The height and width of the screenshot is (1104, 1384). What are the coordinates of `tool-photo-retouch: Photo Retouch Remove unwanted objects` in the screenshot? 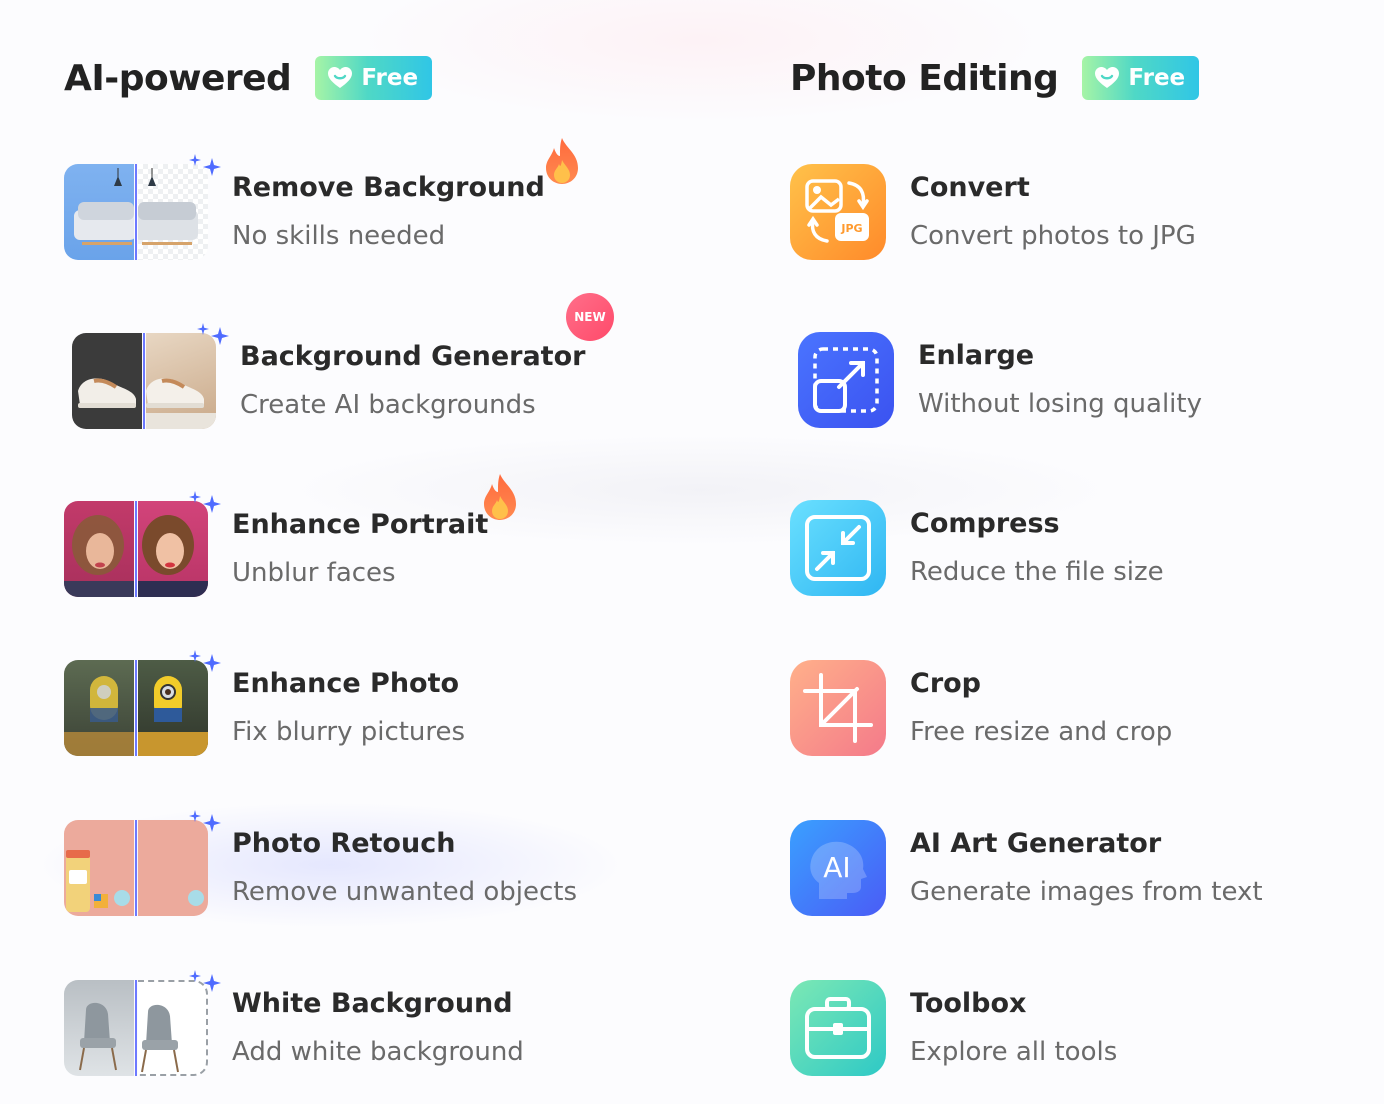 It's located at (320, 868).